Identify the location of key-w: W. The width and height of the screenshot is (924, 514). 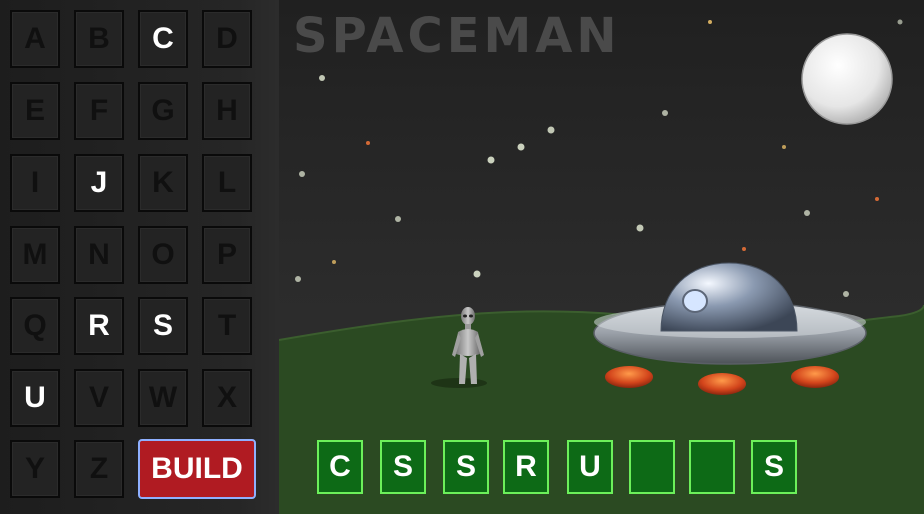
(163, 398).